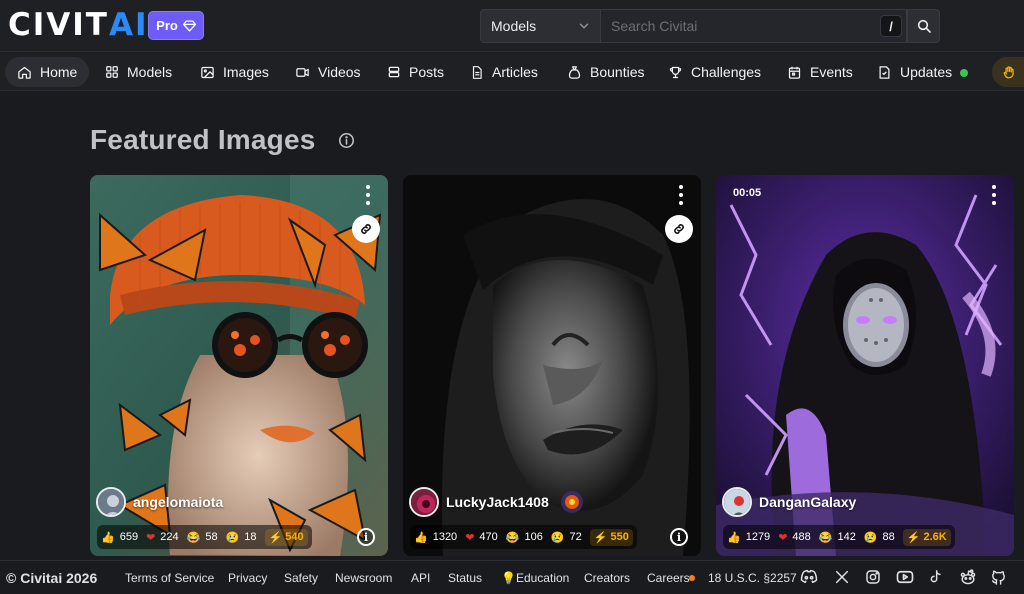  Describe the element at coordinates (339, 72) in the screenshot. I see `nav-videos-label: Videos` at that location.